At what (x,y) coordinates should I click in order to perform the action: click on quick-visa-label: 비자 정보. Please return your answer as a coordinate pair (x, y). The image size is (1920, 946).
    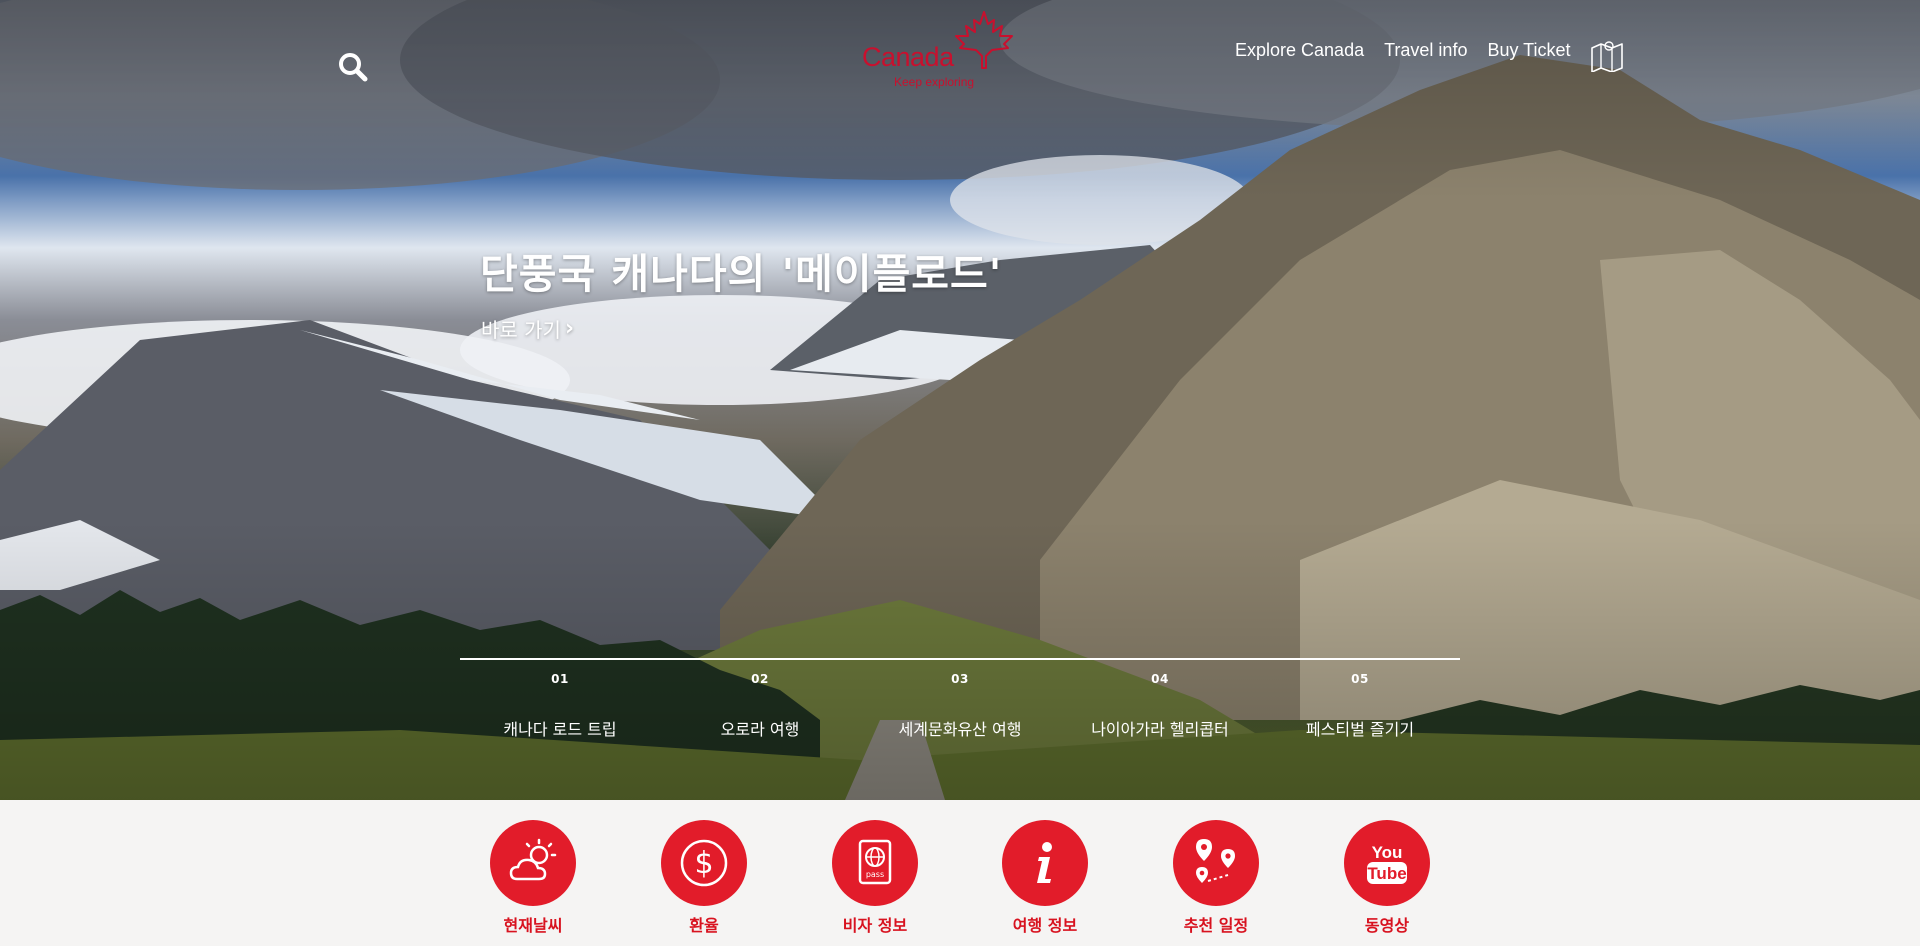
    Looking at the image, I should click on (875, 925).